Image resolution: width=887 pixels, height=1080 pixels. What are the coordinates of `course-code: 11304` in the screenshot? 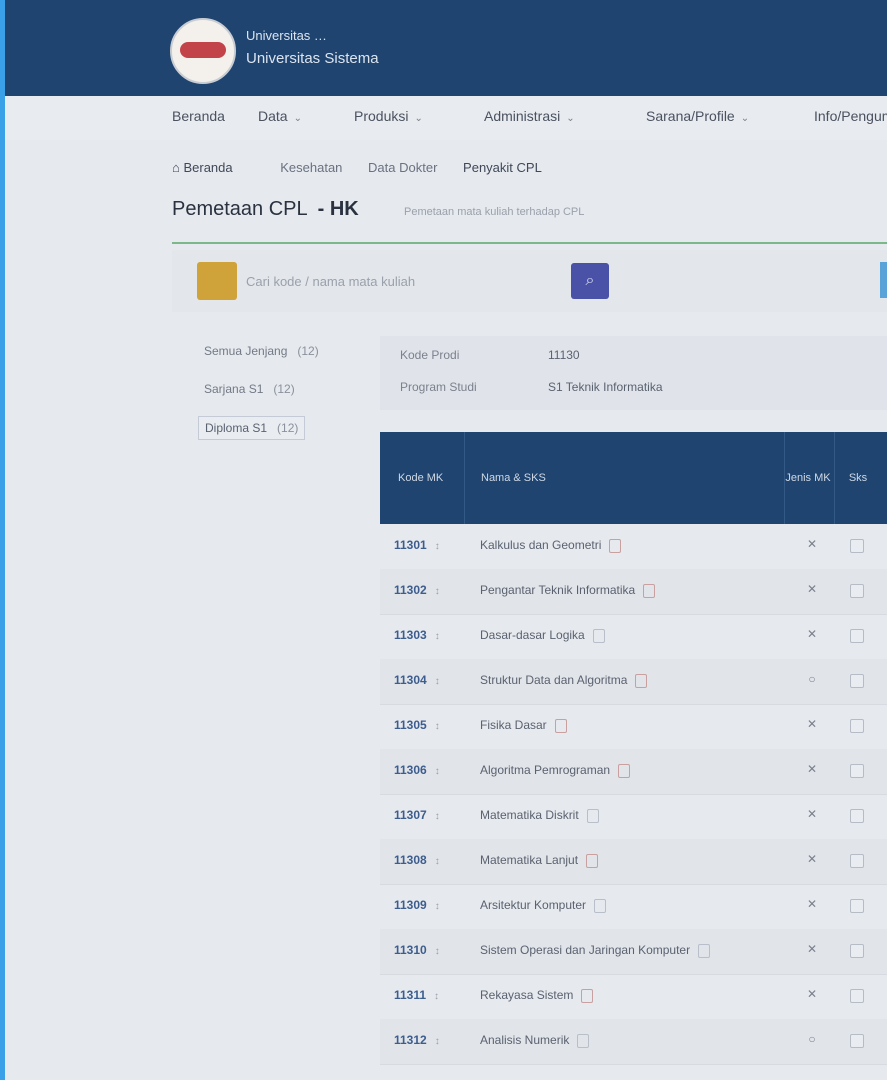 It's located at (410, 680).